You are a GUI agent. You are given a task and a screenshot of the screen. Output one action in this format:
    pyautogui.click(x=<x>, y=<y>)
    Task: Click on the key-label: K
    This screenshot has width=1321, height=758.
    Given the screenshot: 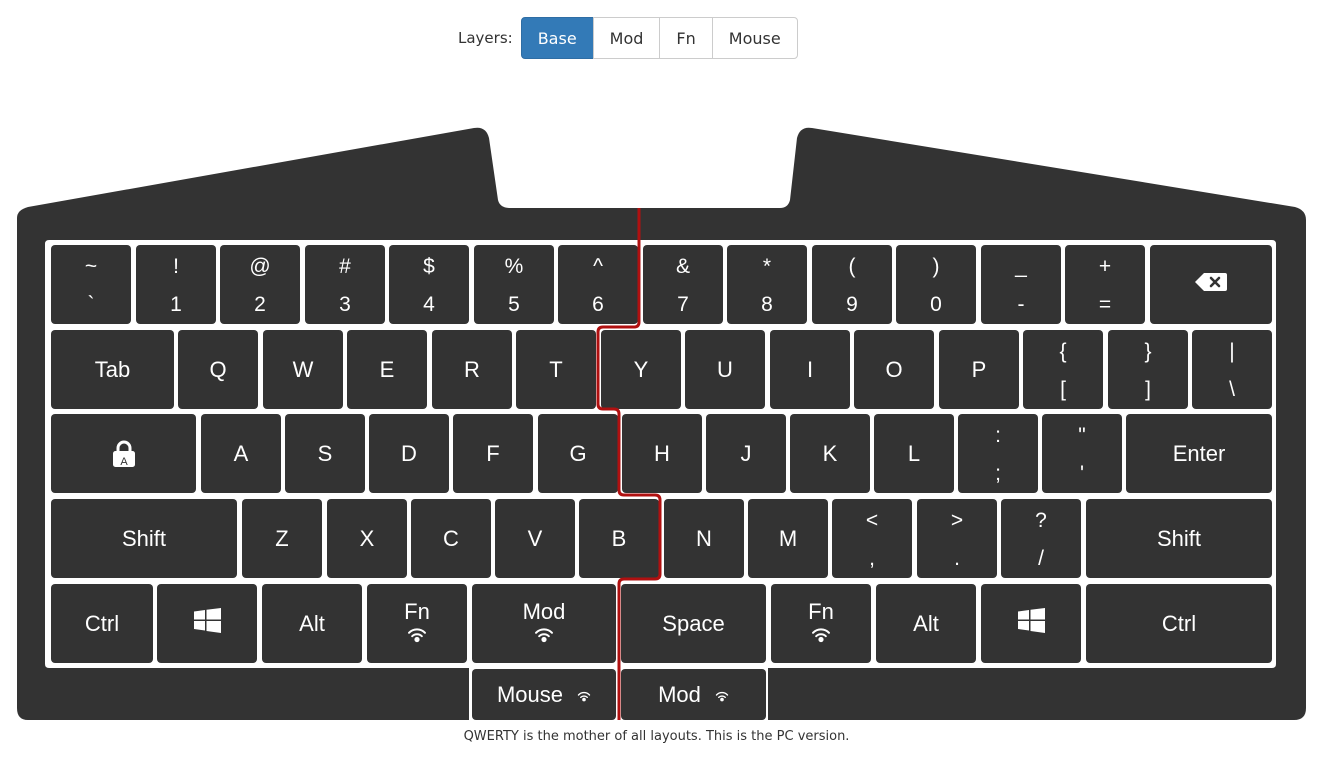 What is the action you would take?
    pyautogui.click(x=830, y=453)
    